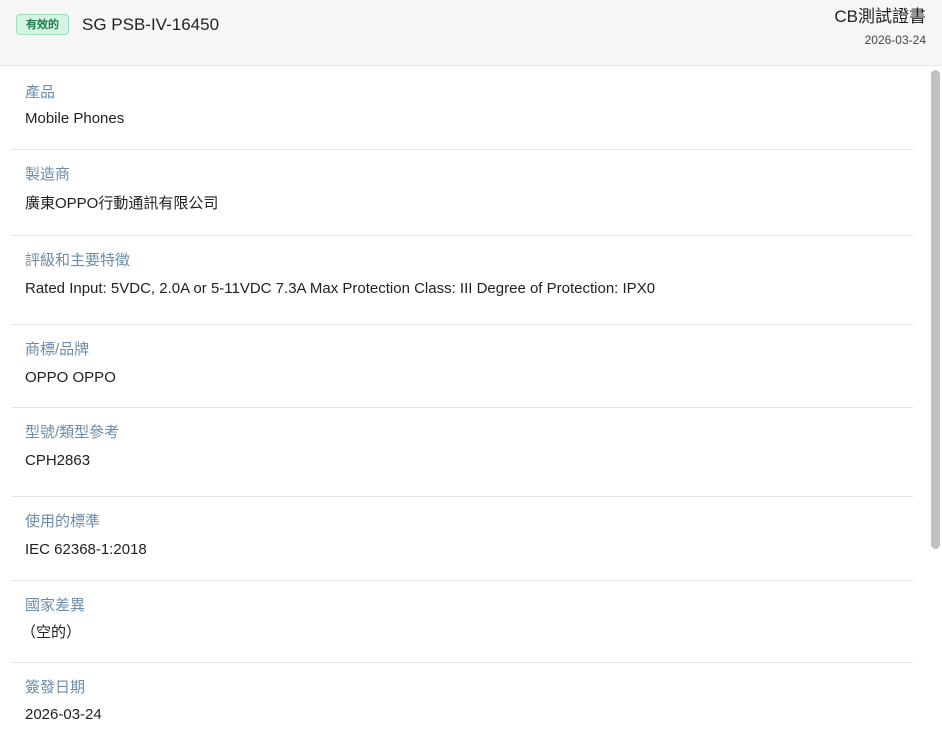 The height and width of the screenshot is (737, 942). I want to click on field-issue-date: 簽發日期 2026-03-24, so click(462, 700).